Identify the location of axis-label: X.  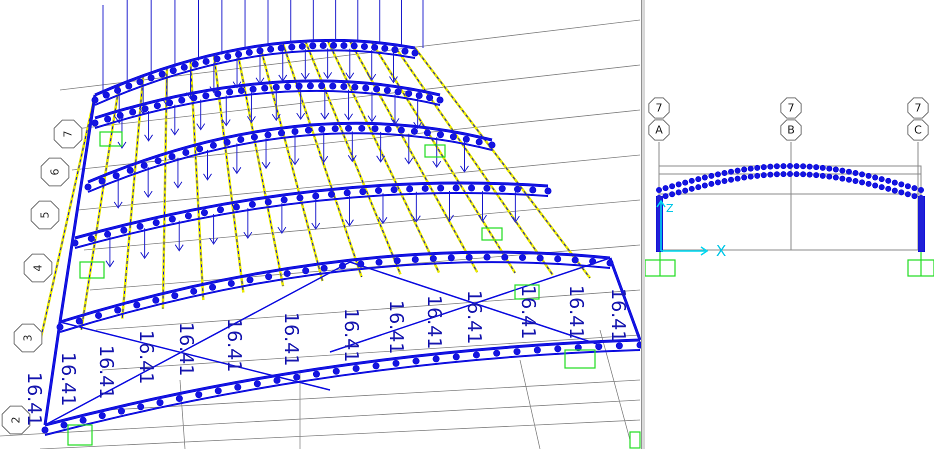
(721, 251).